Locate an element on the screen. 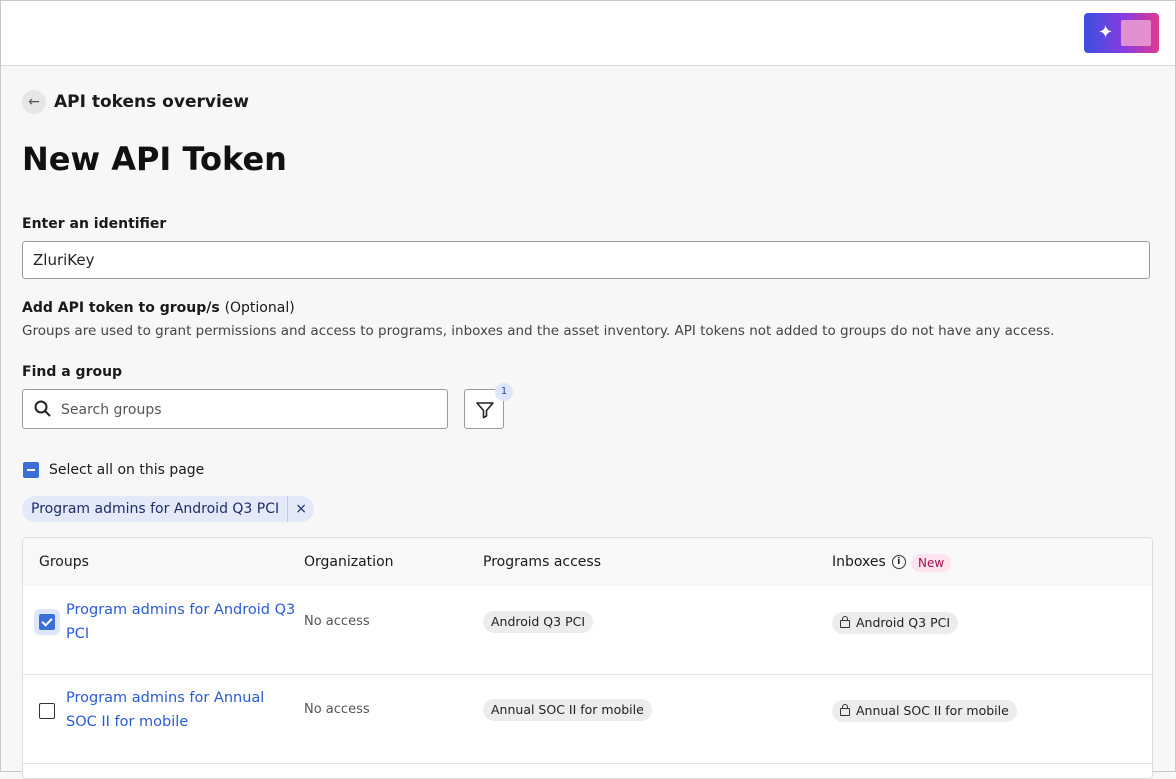 Image resolution: width=1176 pixels, height=779 pixels. inbox-pill-label: Android Q3 PCI is located at coordinates (903, 622).